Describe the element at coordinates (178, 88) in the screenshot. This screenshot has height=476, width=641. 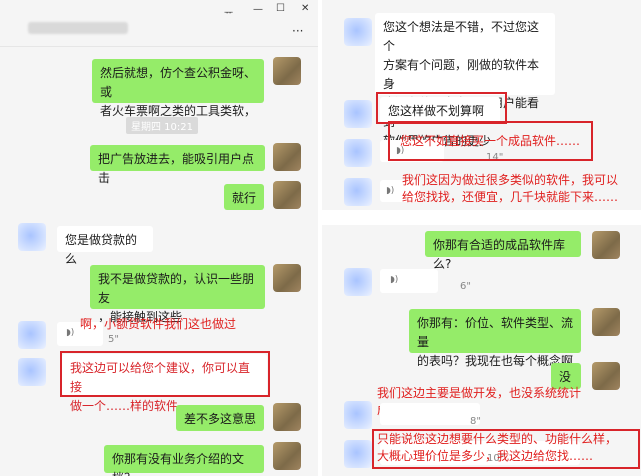
I see `message-bubble: 然后就想，仿个查公积金呀、或 者火车票啊之类的工具类软，` at that location.